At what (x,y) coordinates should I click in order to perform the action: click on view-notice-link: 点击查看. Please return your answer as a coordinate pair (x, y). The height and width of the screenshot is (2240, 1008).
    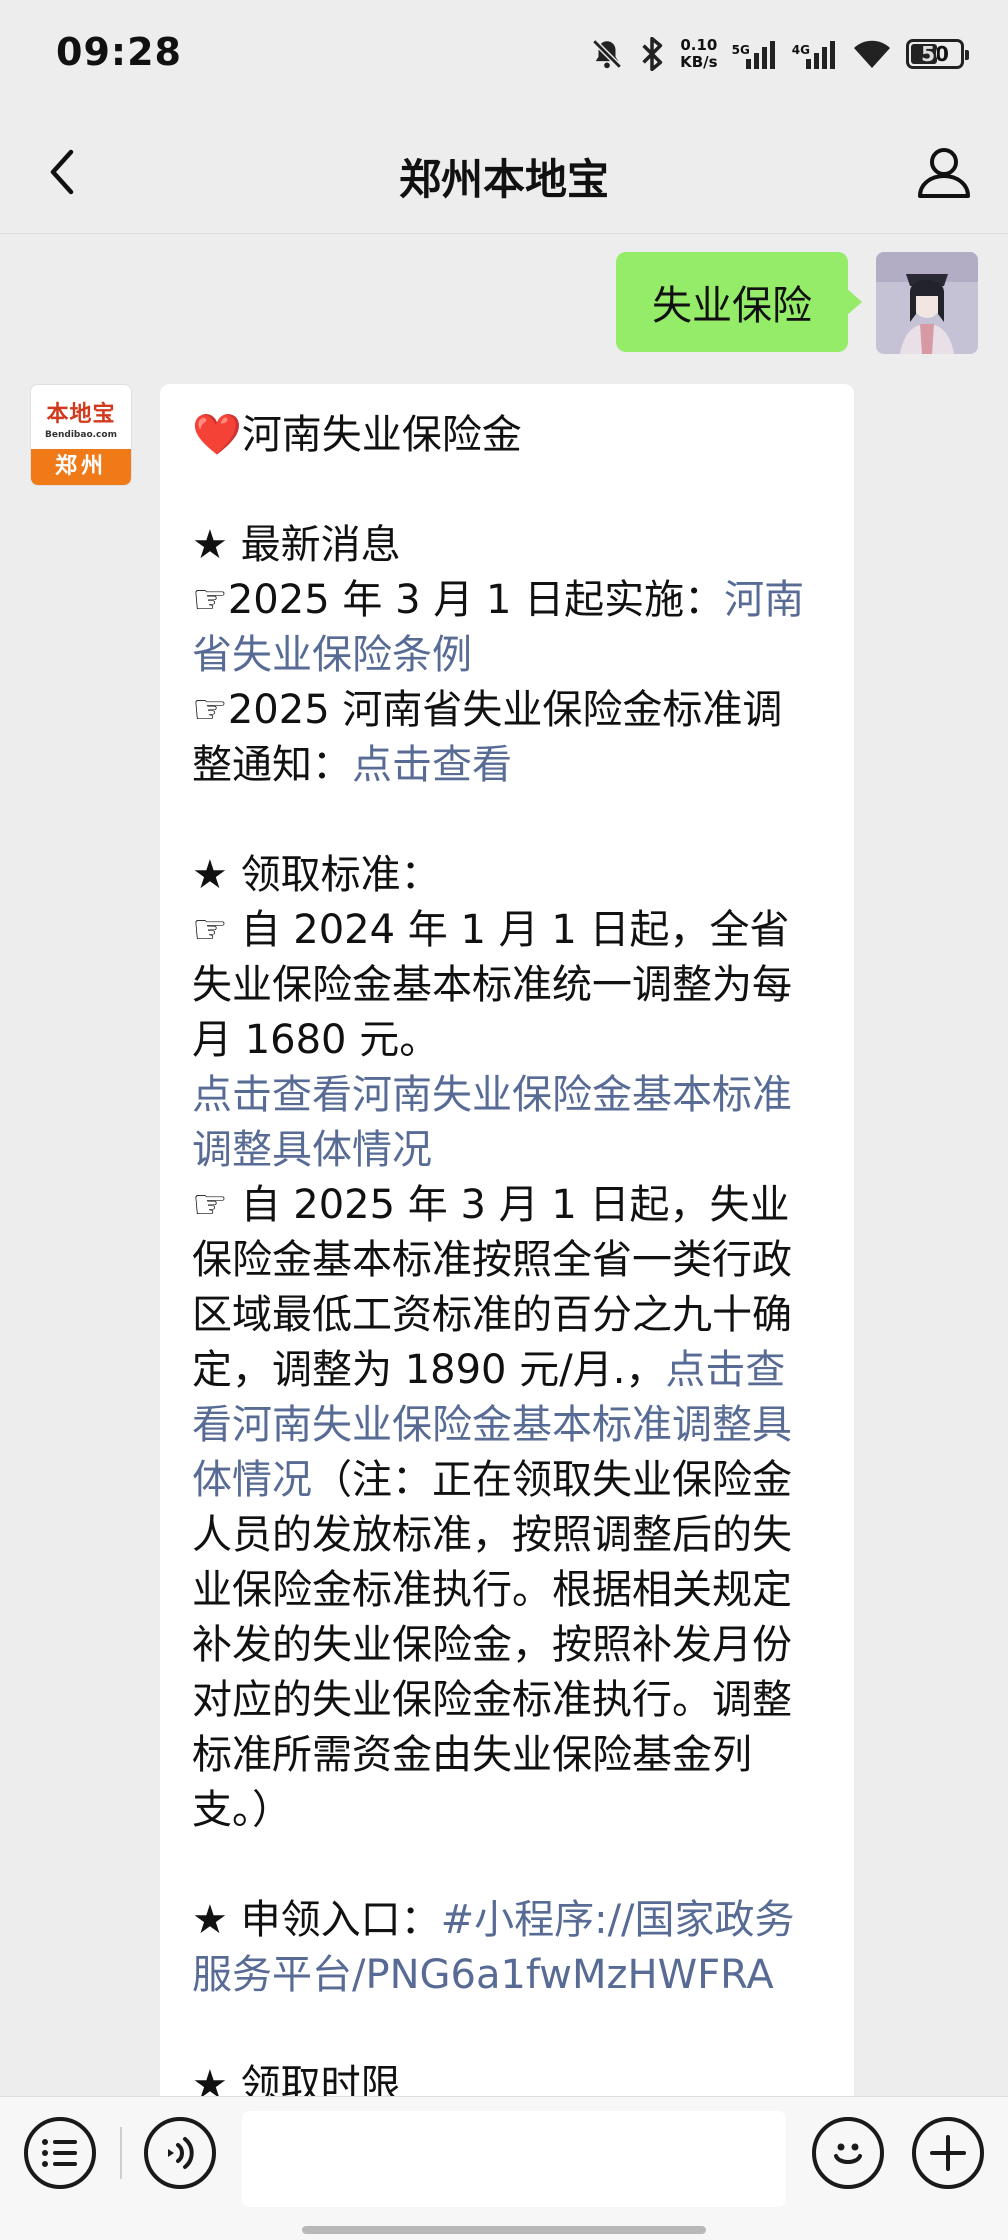
    Looking at the image, I should click on (432, 765).